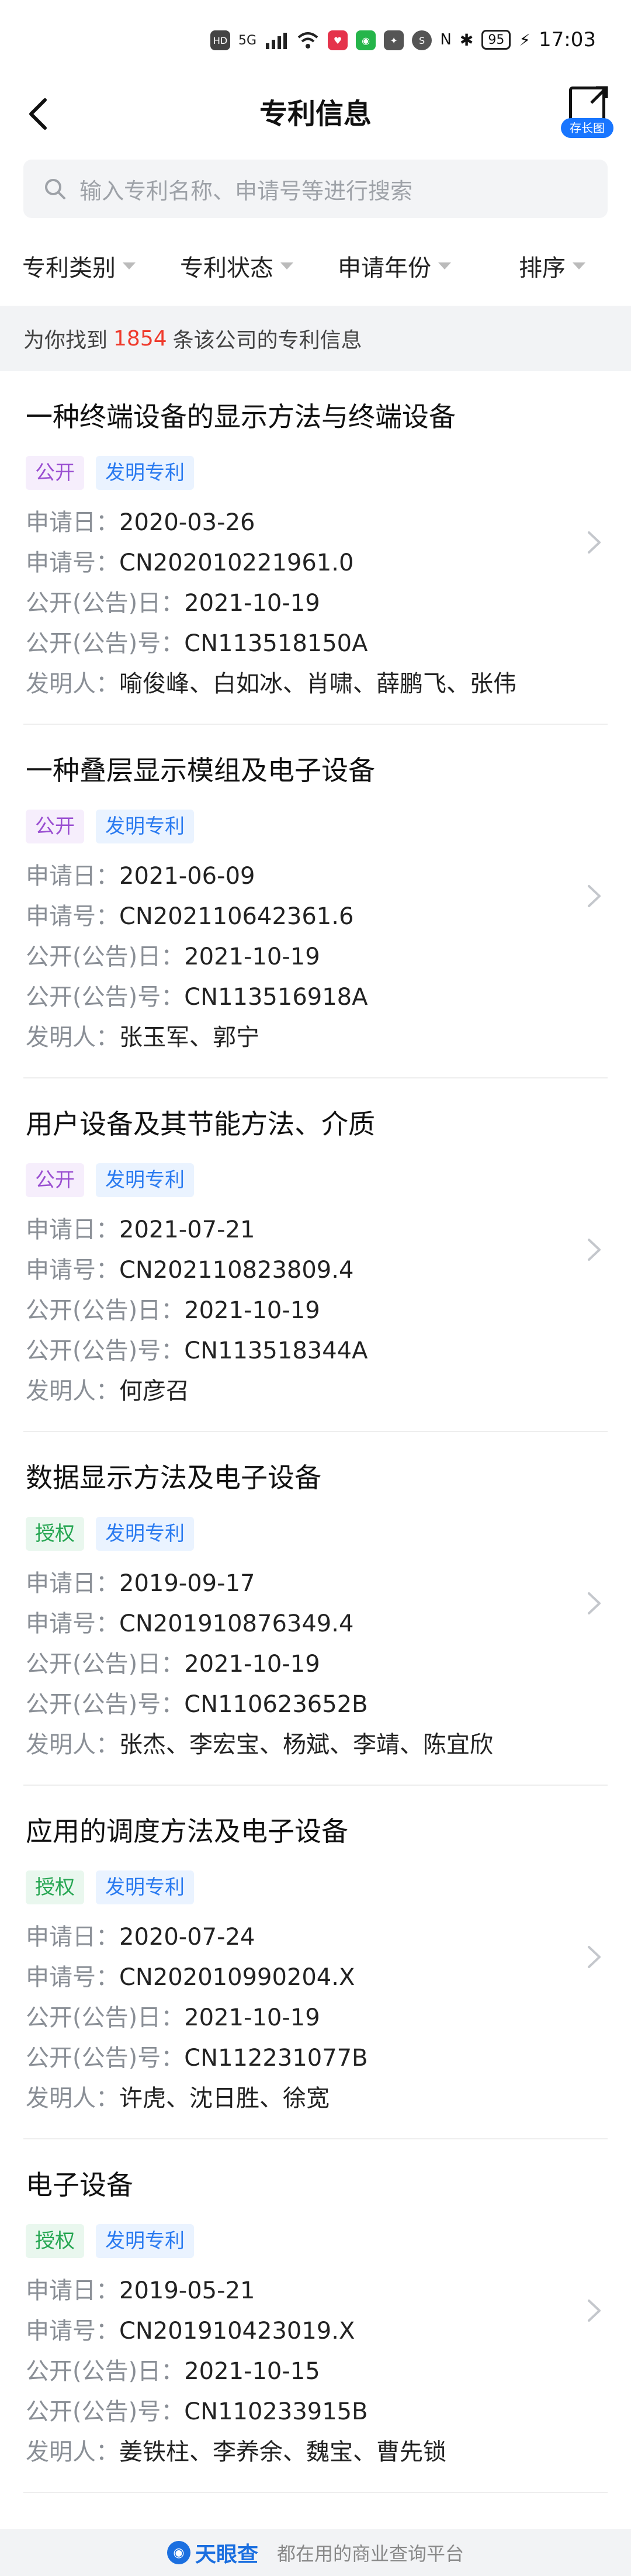 Image resolution: width=631 pixels, height=2576 pixels. I want to click on filter-patent-status: 专利状态, so click(237, 266).